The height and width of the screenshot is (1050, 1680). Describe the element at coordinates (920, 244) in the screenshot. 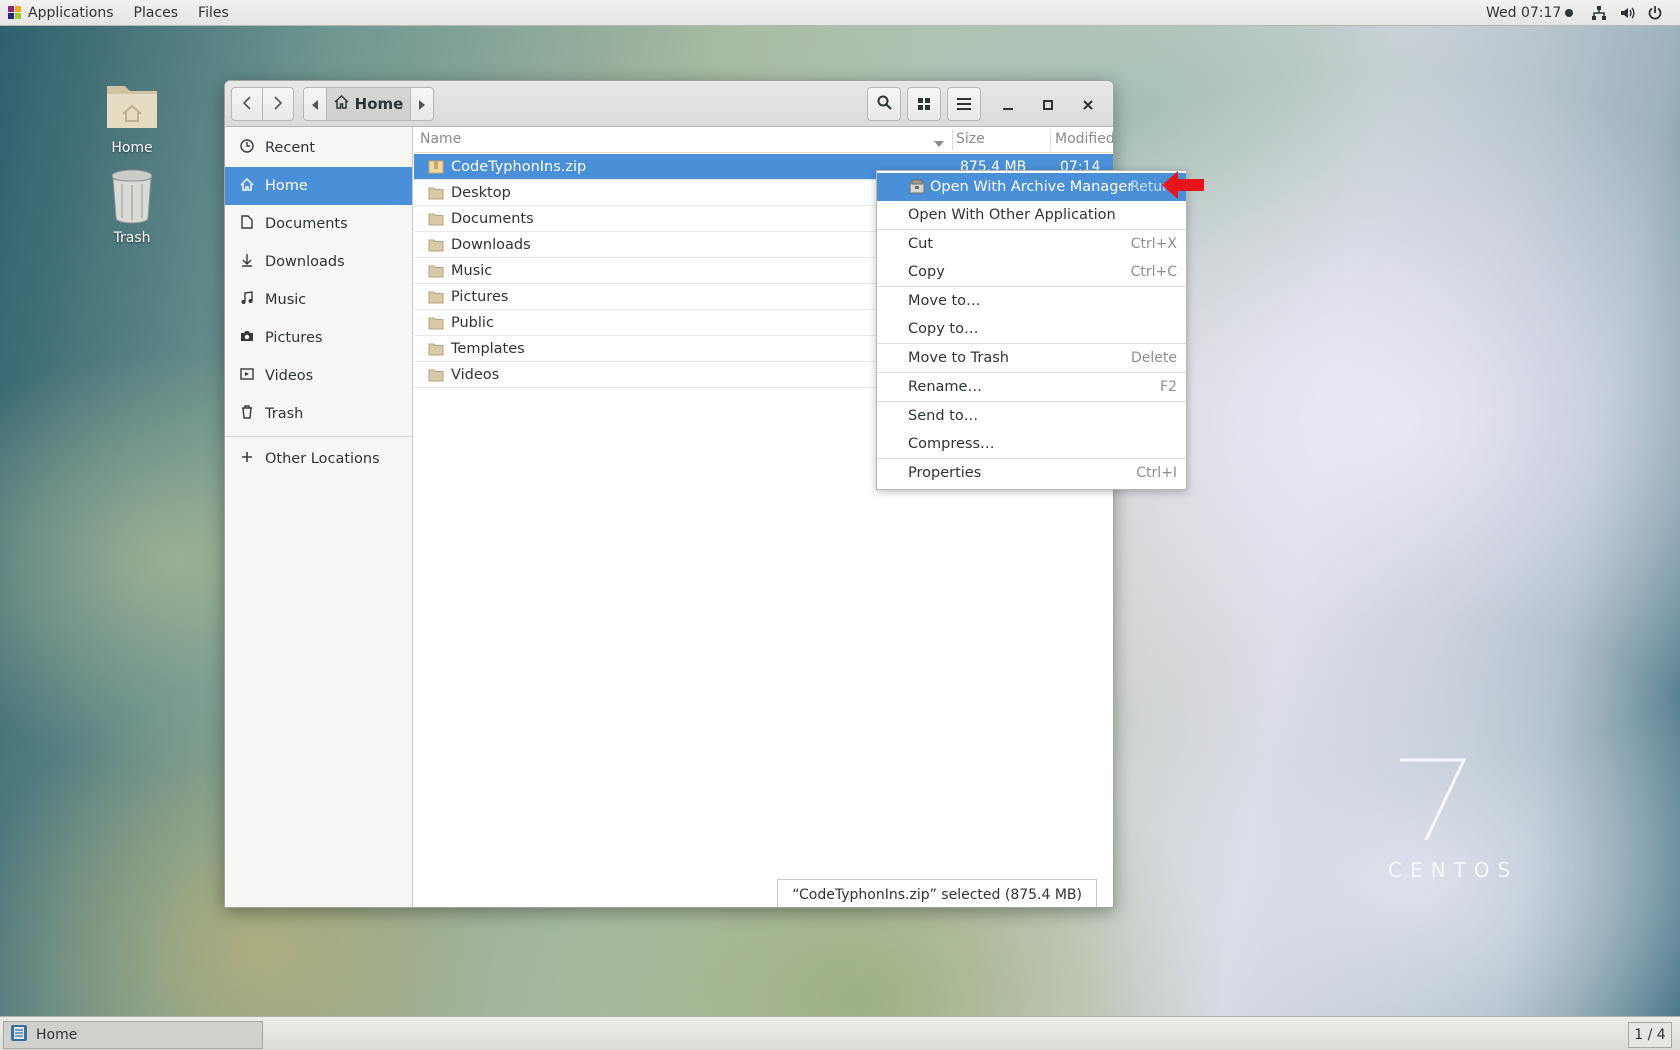

I see `menu-item-label: Cut` at that location.